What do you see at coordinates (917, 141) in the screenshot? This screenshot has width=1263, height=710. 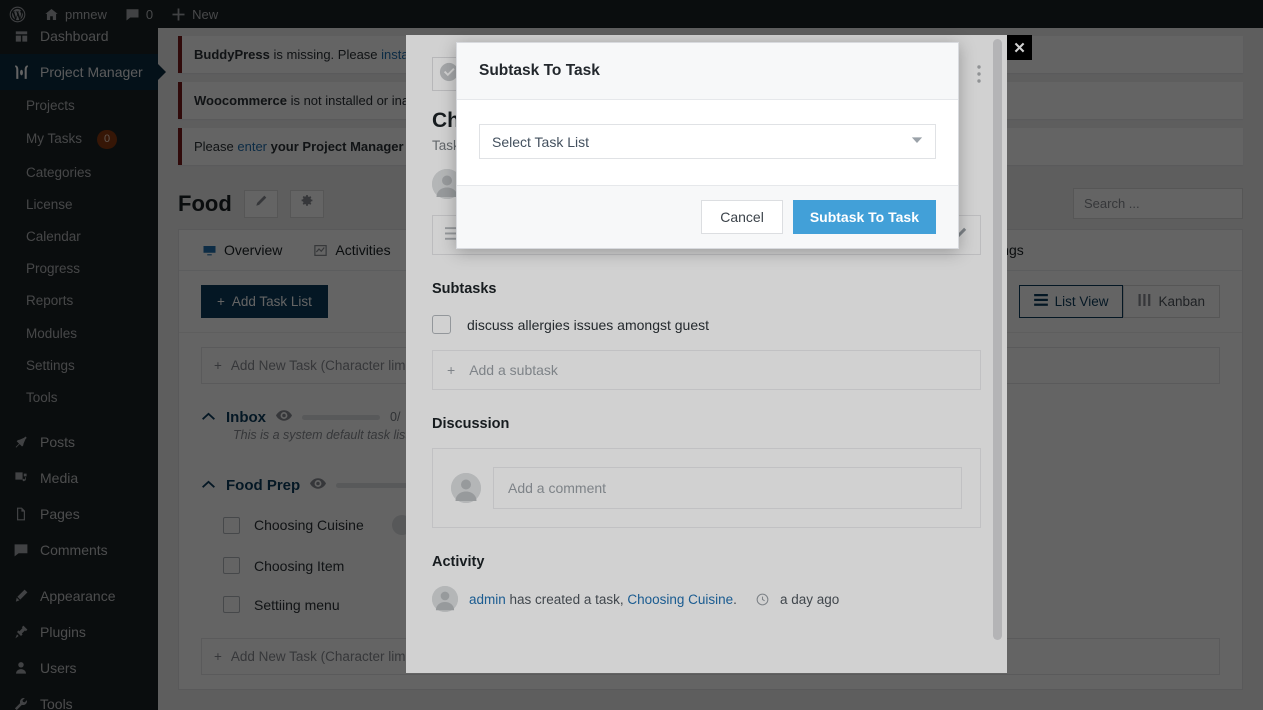 I see `chevron-down-icon` at bounding box center [917, 141].